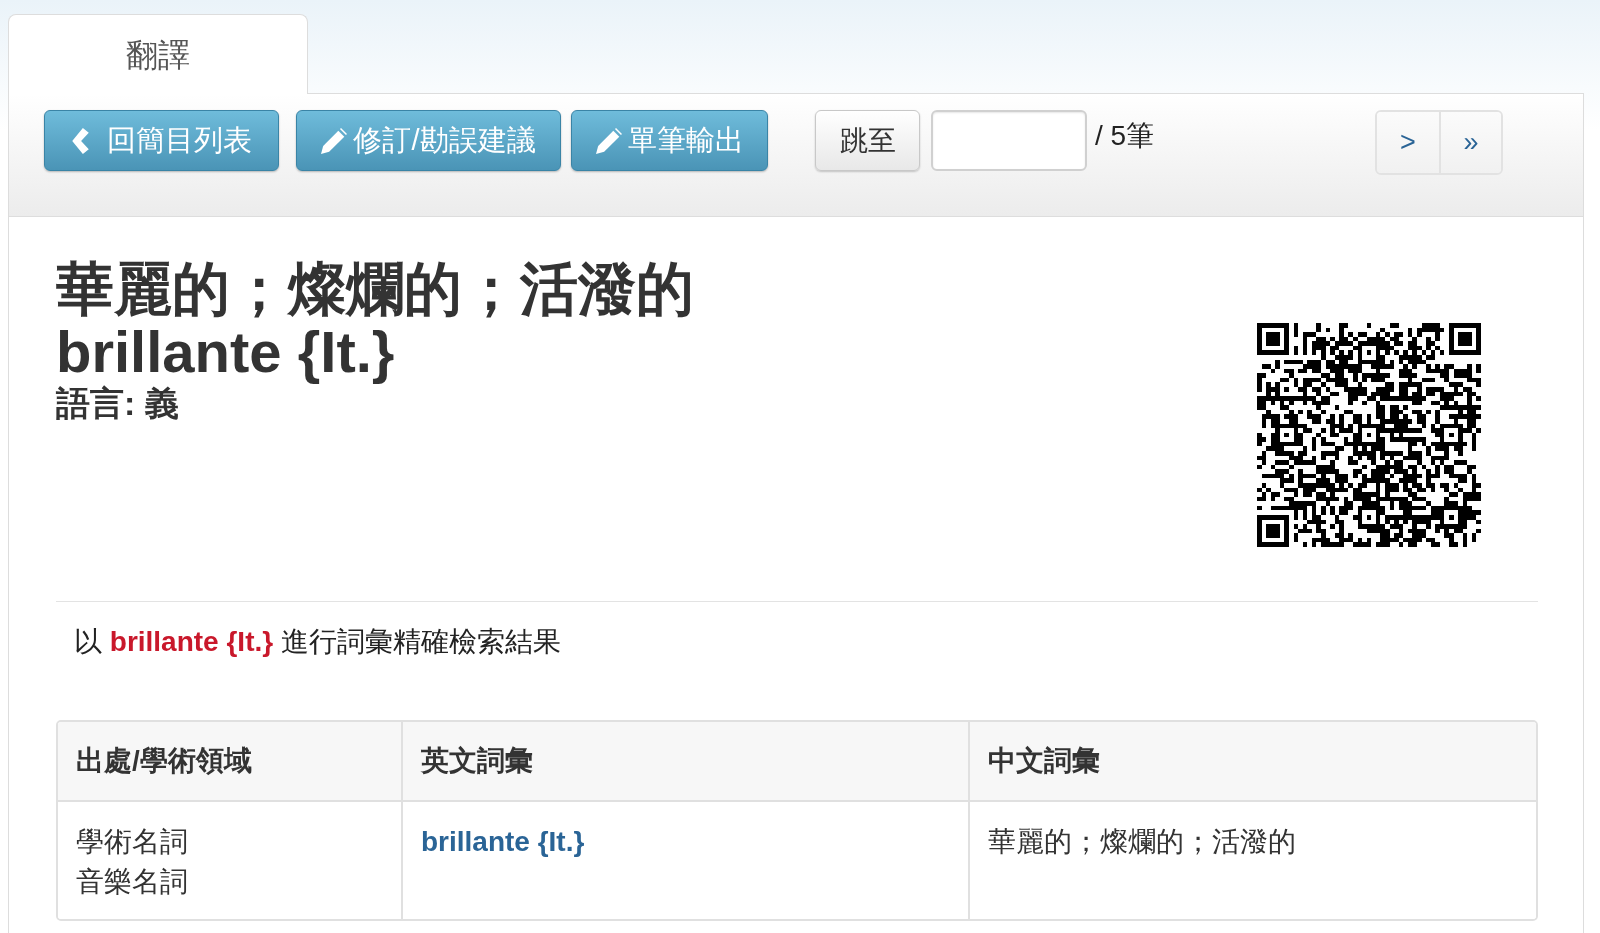  What do you see at coordinates (867, 140) in the screenshot?
I see `jump-button: 跳至` at bounding box center [867, 140].